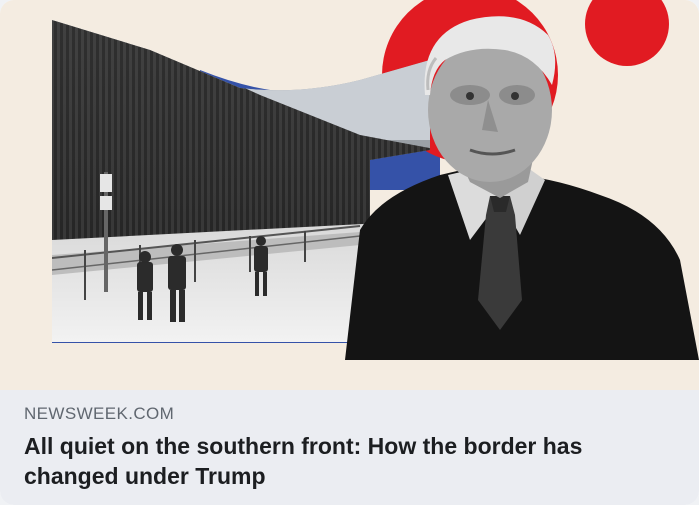 The width and height of the screenshot is (699, 505). Describe the element at coordinates (99, 413) in the screenshot. I see `source-domain: NEWSWEEK.COM` at that location.